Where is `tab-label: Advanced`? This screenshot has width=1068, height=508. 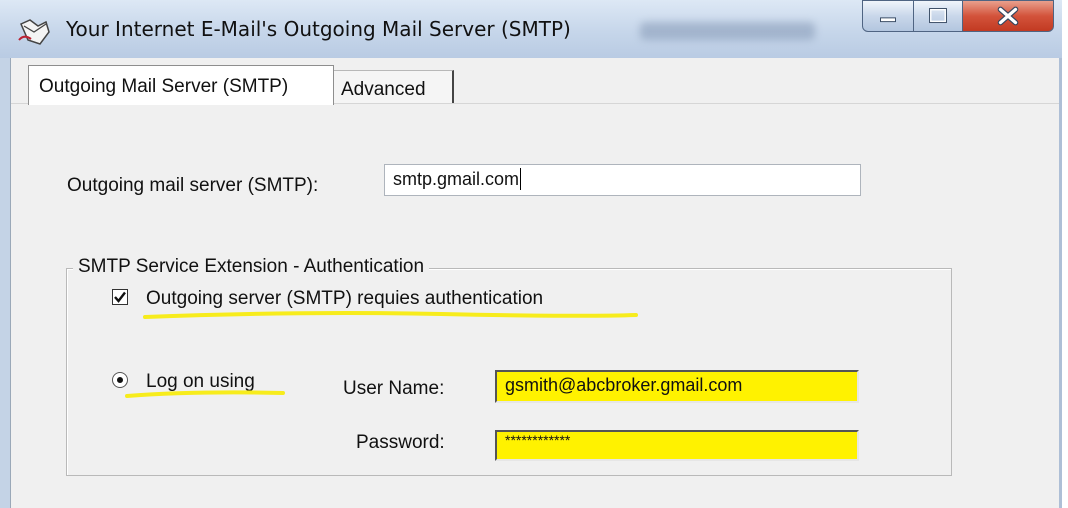
tab-label: Advanced is located at coordinates (383, 89).